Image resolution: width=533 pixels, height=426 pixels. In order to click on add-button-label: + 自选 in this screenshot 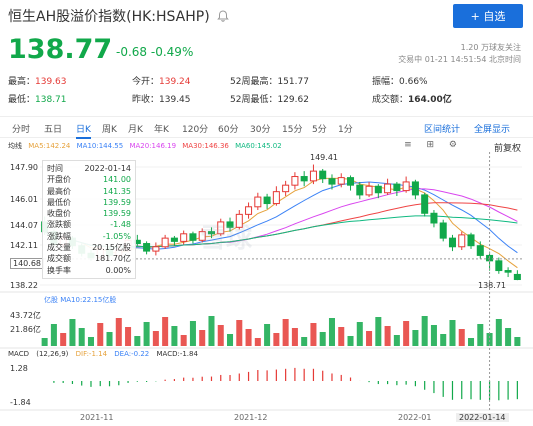, I will do `click(488, 16)`.